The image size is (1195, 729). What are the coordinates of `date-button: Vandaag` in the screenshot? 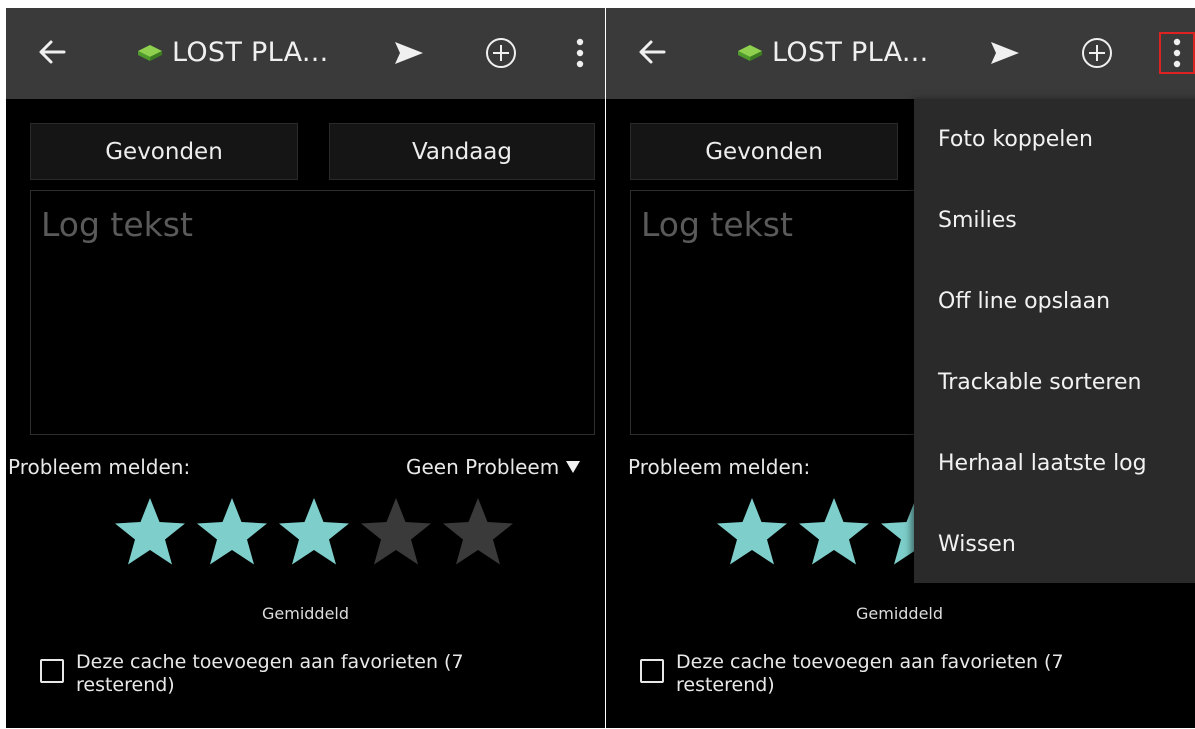 It's located at (462, 151).